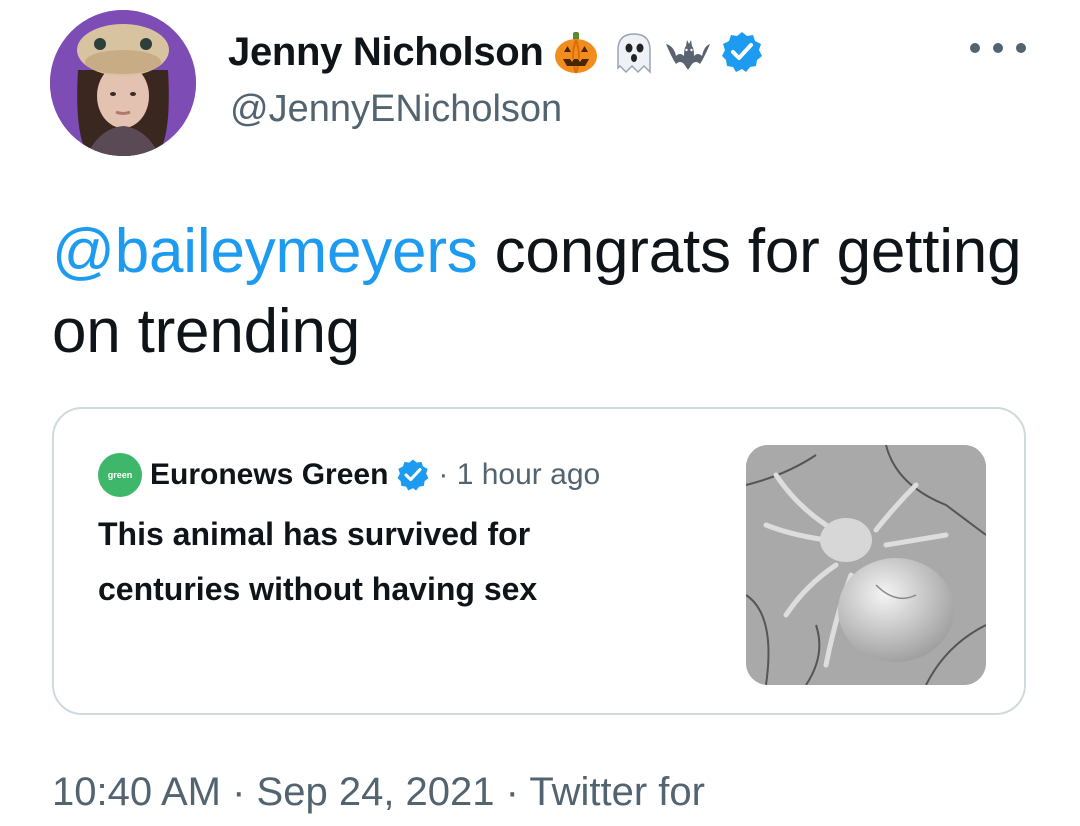  What do you see at coordinates (688, 52) in the screenshot?
I see `bat-emoji-icon` at bounding box center [688, 52].